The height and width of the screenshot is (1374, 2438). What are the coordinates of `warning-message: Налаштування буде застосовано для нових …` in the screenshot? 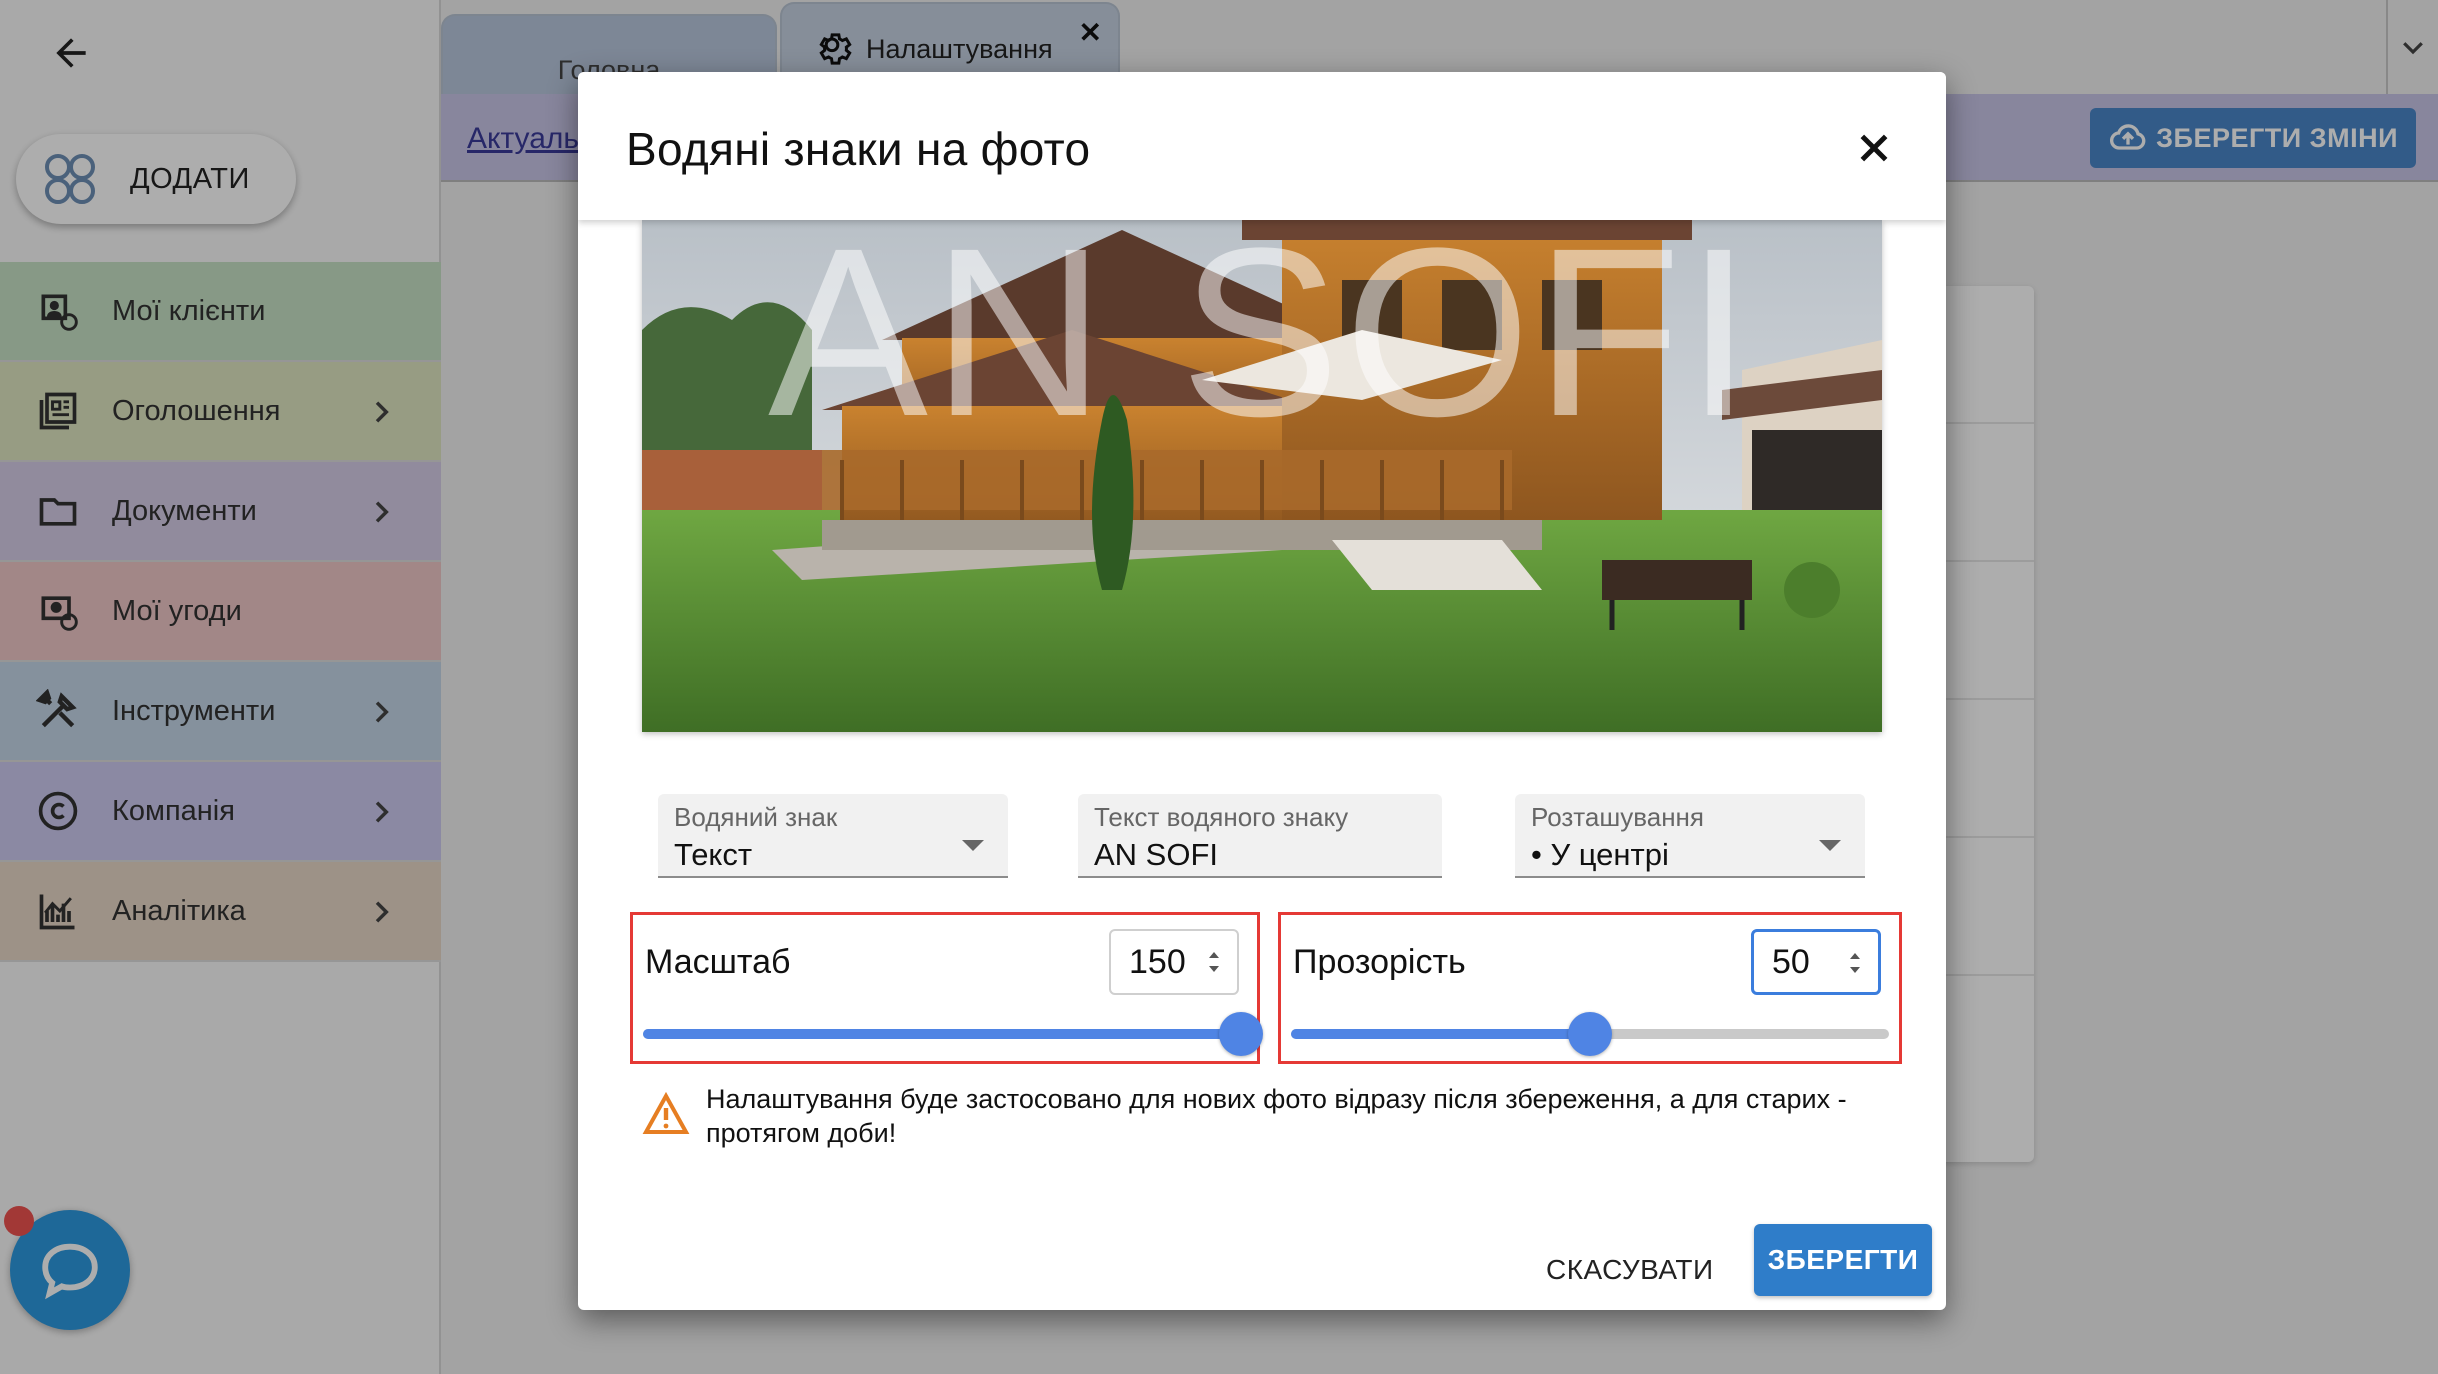 It's located at (1272, 1116).